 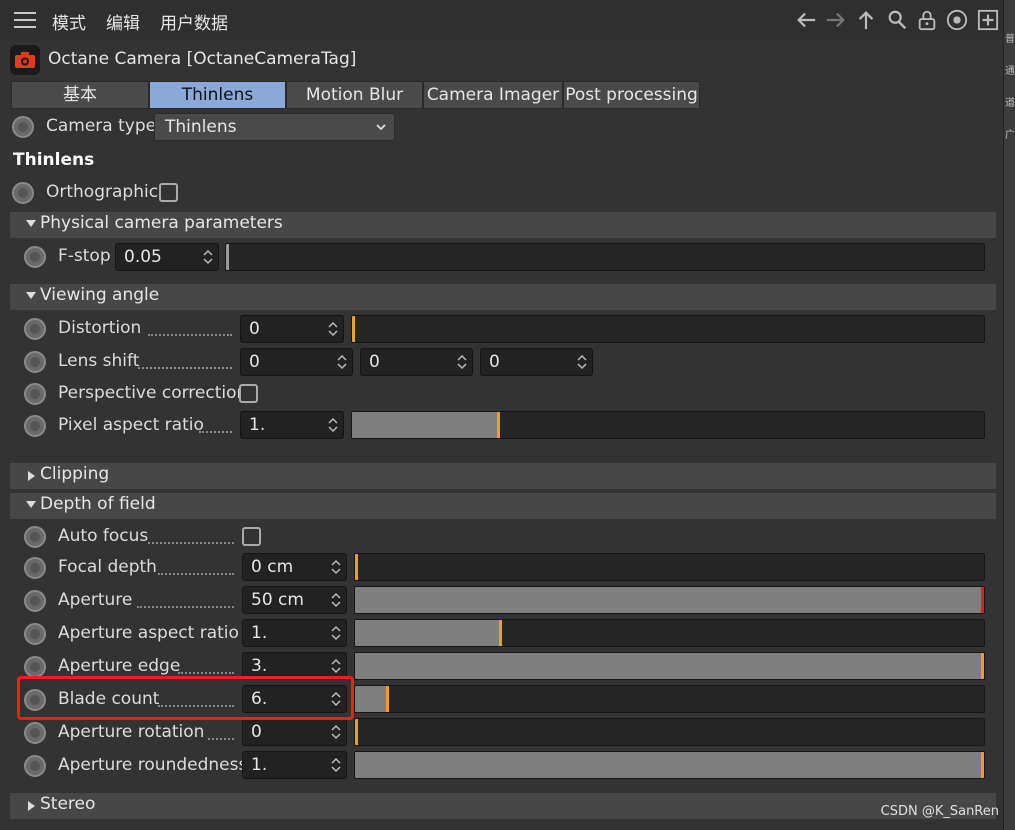 I want to click on aperture-anim-button, so click(x=35, y=601).